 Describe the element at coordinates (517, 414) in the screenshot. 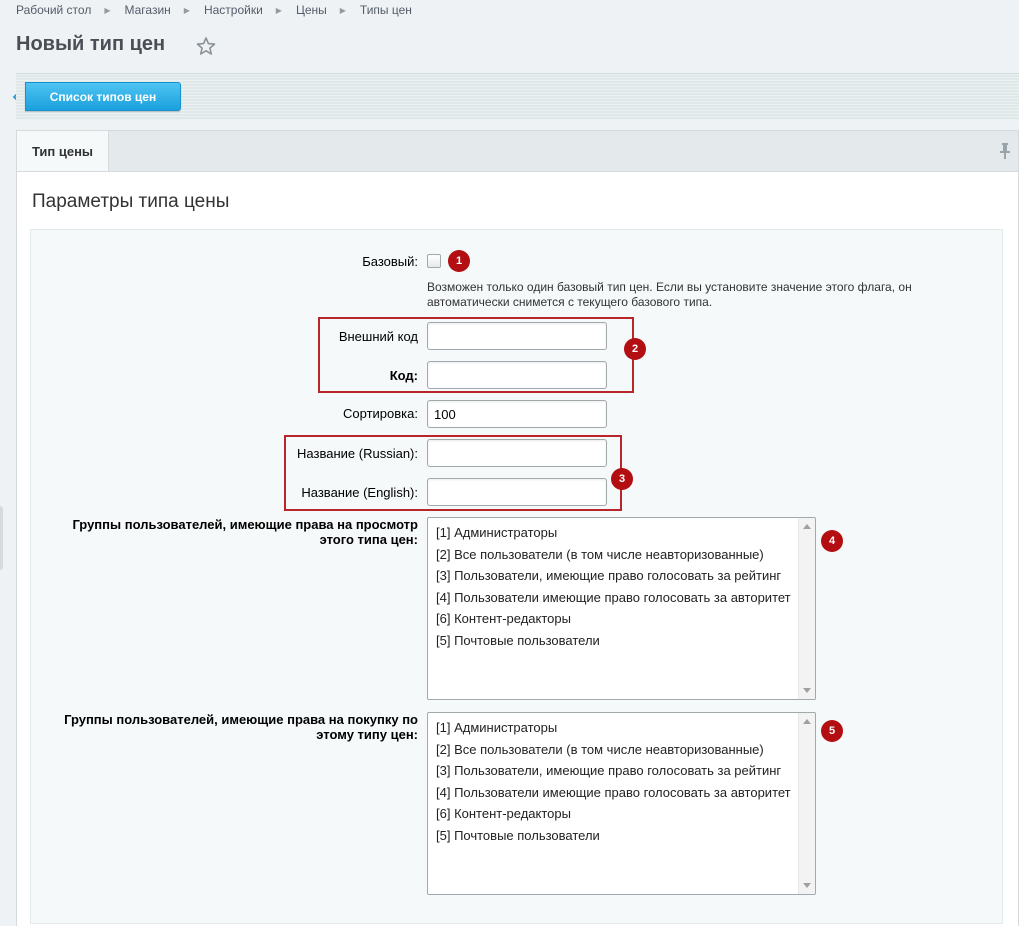

I see `sort-input` at that location.